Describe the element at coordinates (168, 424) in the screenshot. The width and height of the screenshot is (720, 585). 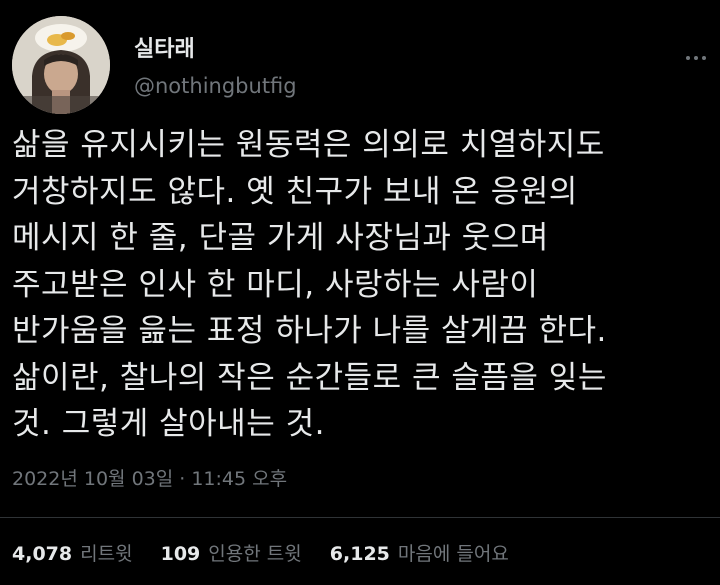
I see `tweet-text-line: 것. 그렇게 살아내는 것.` at that location.